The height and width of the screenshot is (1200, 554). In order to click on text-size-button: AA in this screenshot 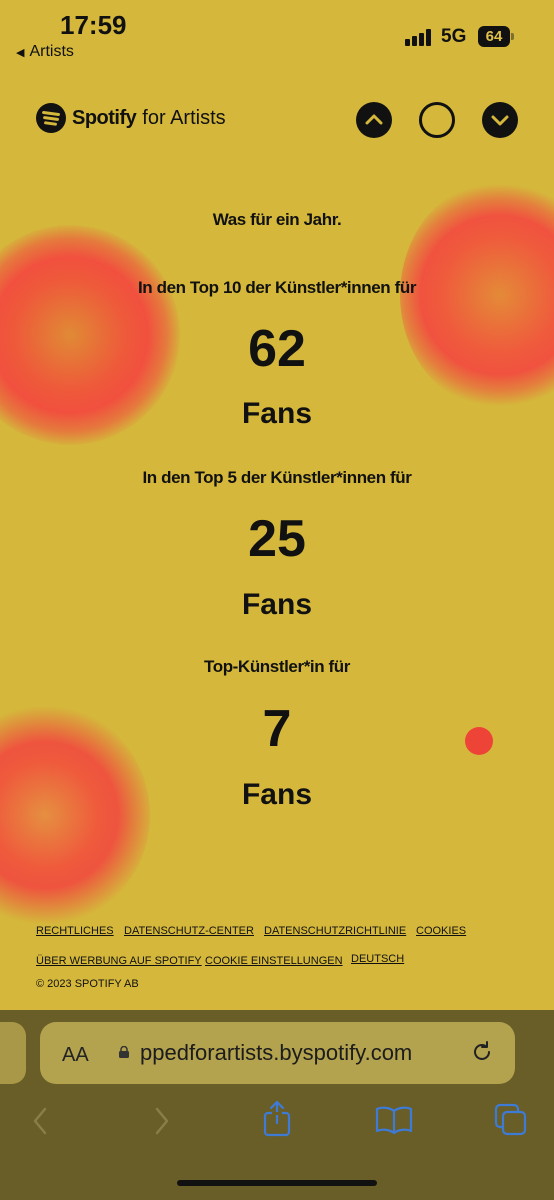, I will do `click(75, 1055)`.